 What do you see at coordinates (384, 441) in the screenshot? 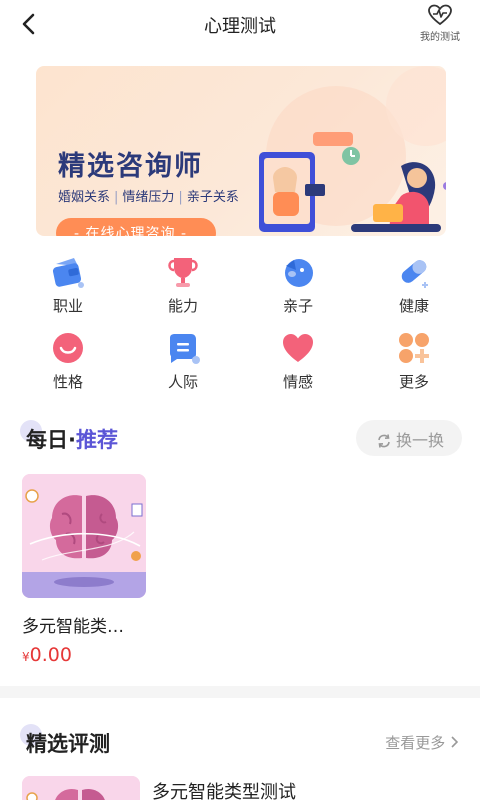
I see `refresh-icon` at bounding box center [384, 441].